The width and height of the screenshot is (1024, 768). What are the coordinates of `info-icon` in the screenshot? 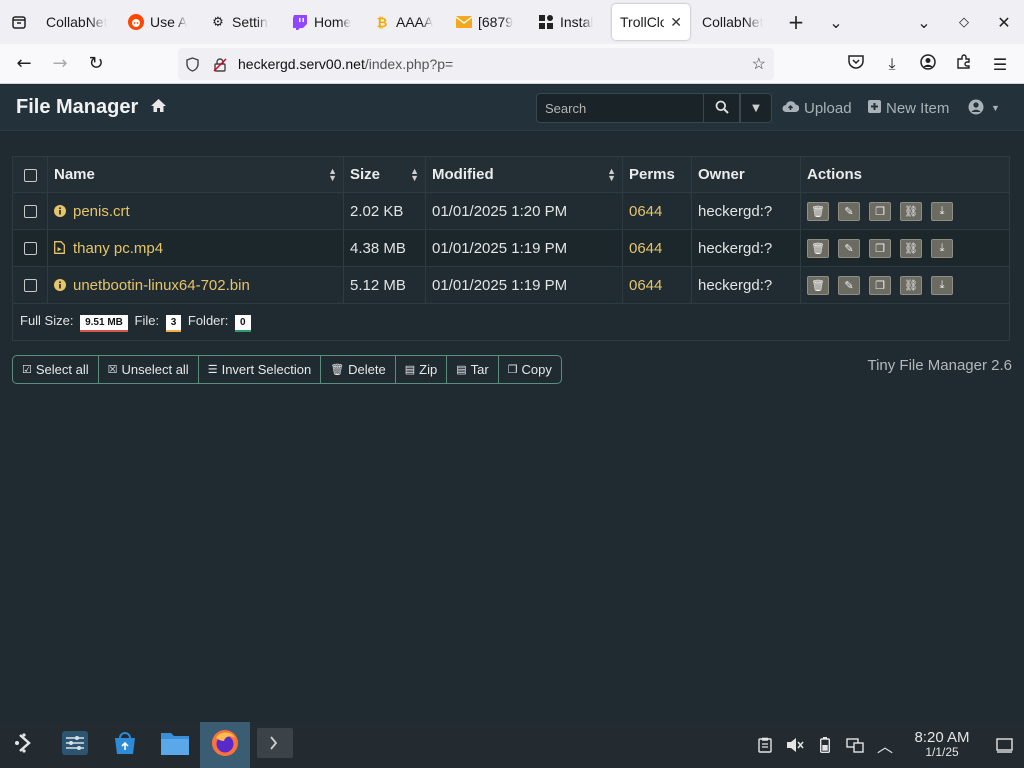 It's located at (60, 284).